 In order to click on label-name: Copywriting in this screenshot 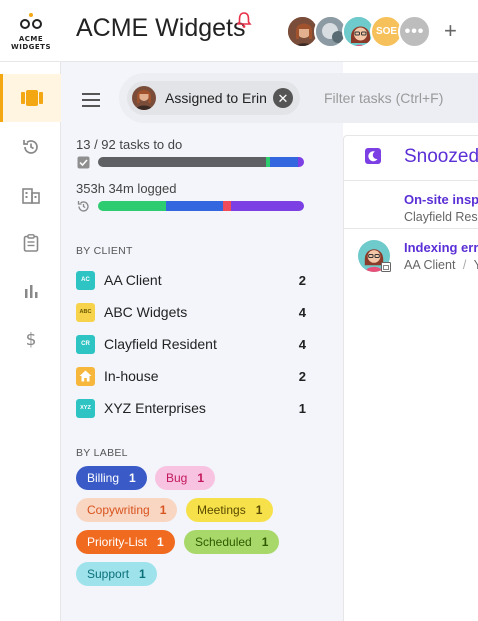, I will do `click(118, 510)`.